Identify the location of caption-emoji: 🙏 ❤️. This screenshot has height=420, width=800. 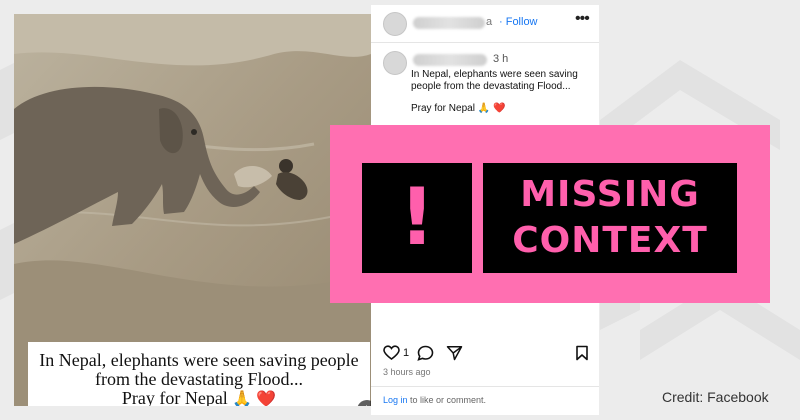
(254, 398).